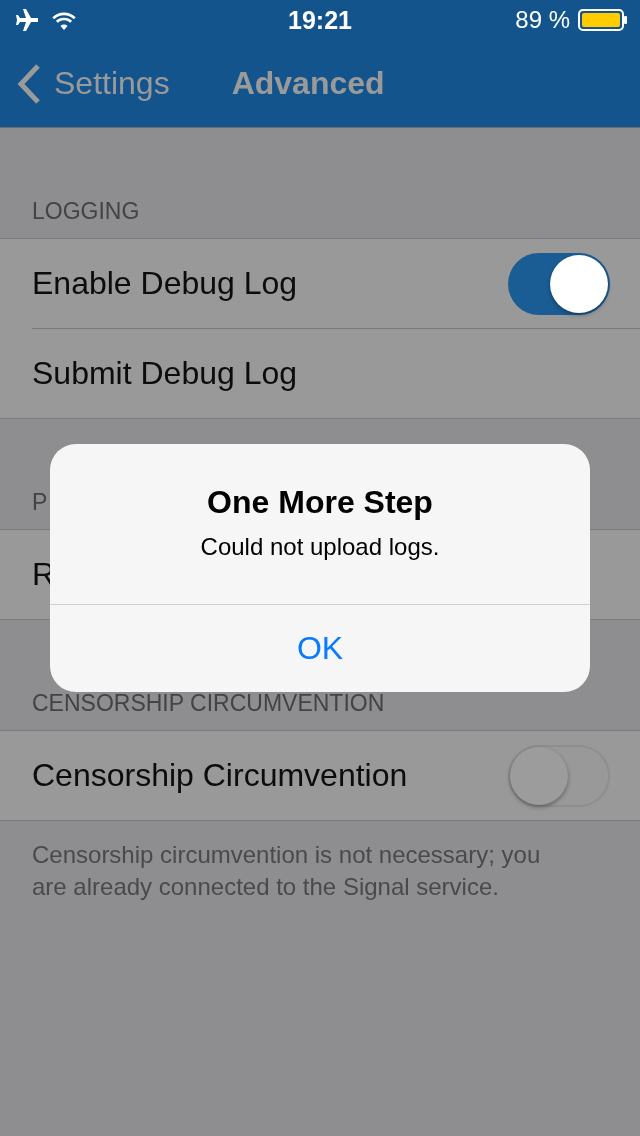 The width and height of the screenshot is (640, 1136). I want to click on clock-time: 19:21, so click(320, 20).